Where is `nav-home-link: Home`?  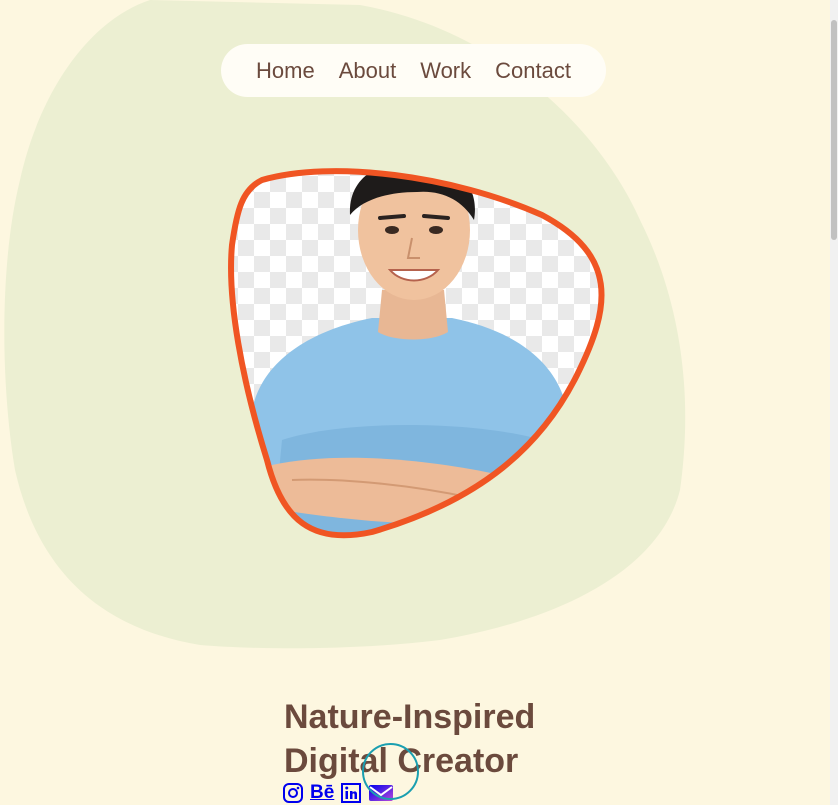
nav-home-link: Home is located at coordinates (285, 71).